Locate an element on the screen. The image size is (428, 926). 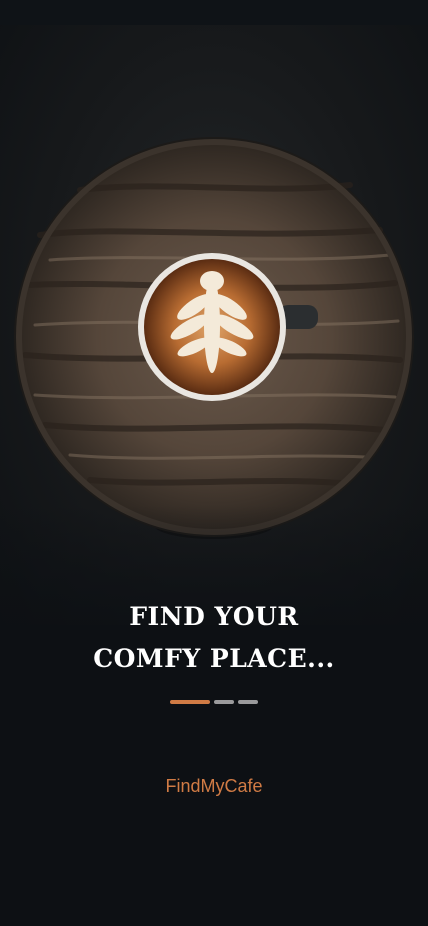
page-indicator is located at coordinates (214, 702).